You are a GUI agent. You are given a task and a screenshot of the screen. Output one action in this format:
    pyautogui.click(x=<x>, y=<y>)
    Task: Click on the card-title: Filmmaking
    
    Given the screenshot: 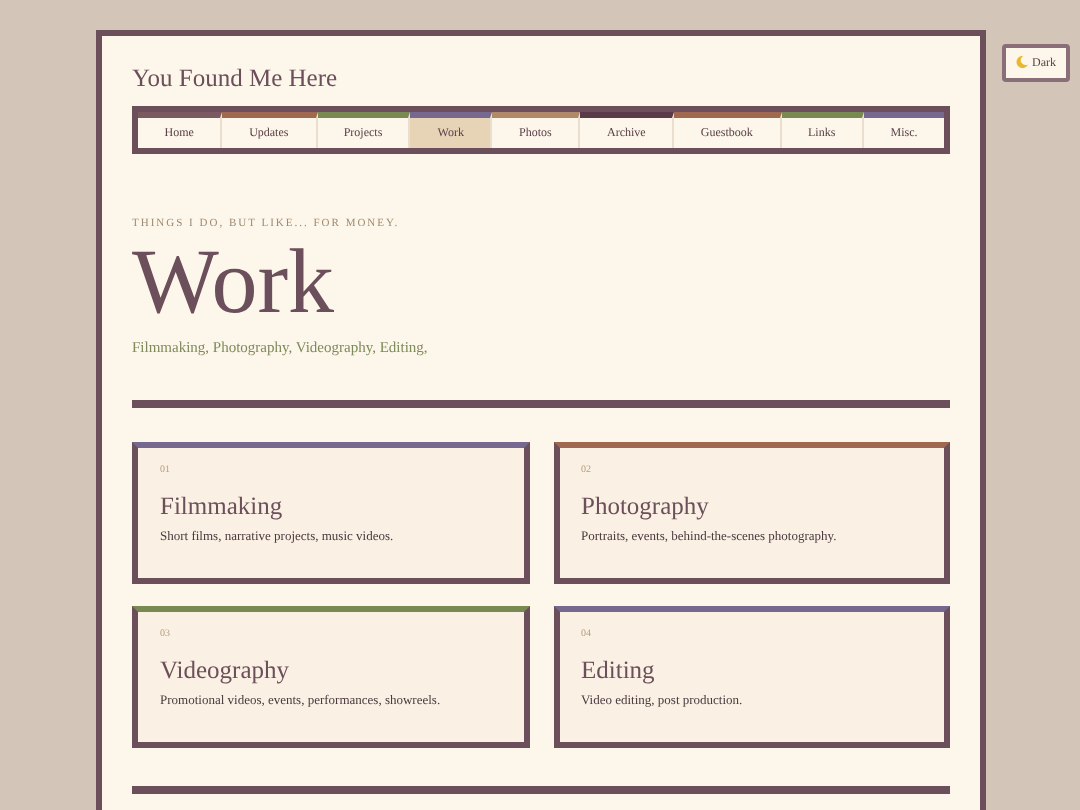 What is the action you would take?
    pyautogui.click(x=222, y=506)
    